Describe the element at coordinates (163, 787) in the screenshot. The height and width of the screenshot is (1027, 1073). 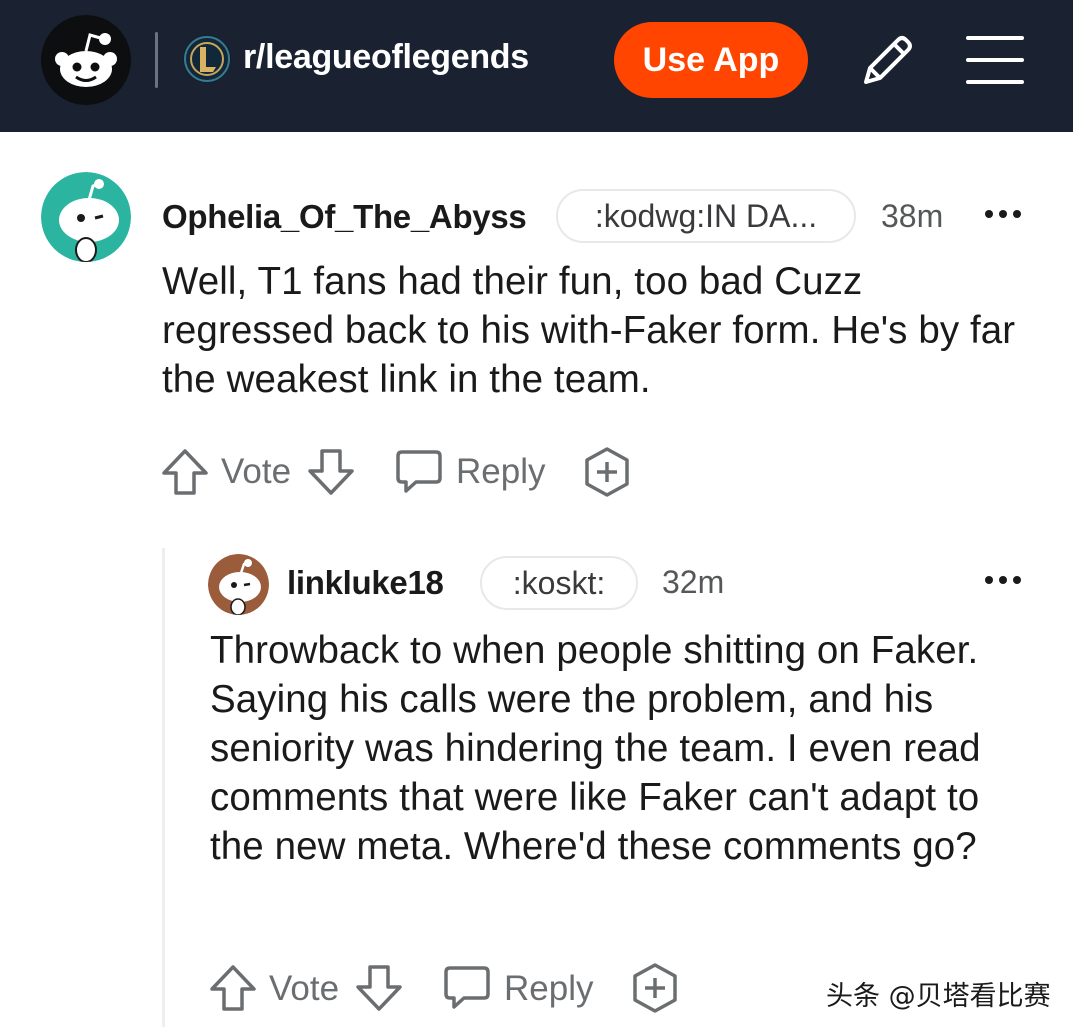
I see `thread-line` at that location.